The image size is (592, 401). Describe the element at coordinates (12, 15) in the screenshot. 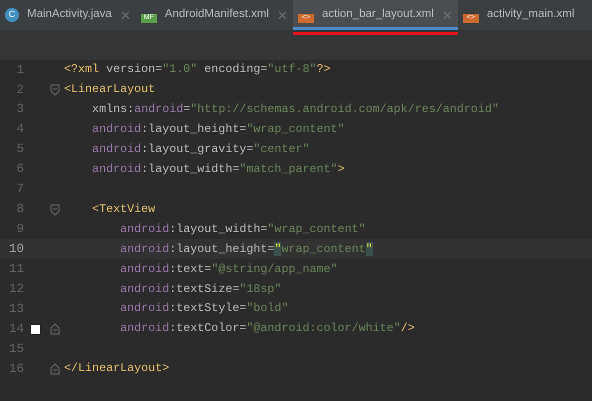

I see `class-icon: C` at that location.